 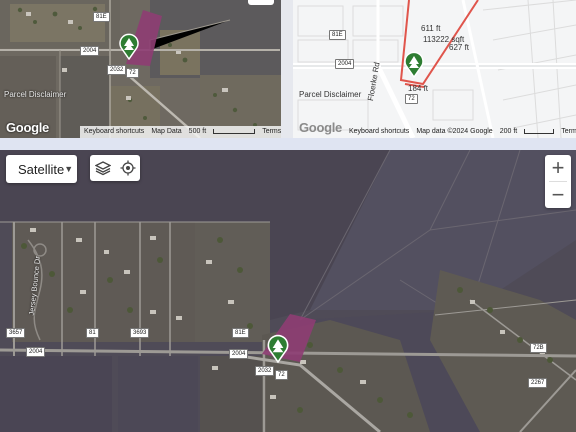 I want to click on road-shield: 3693, so click(x=140, y=333).